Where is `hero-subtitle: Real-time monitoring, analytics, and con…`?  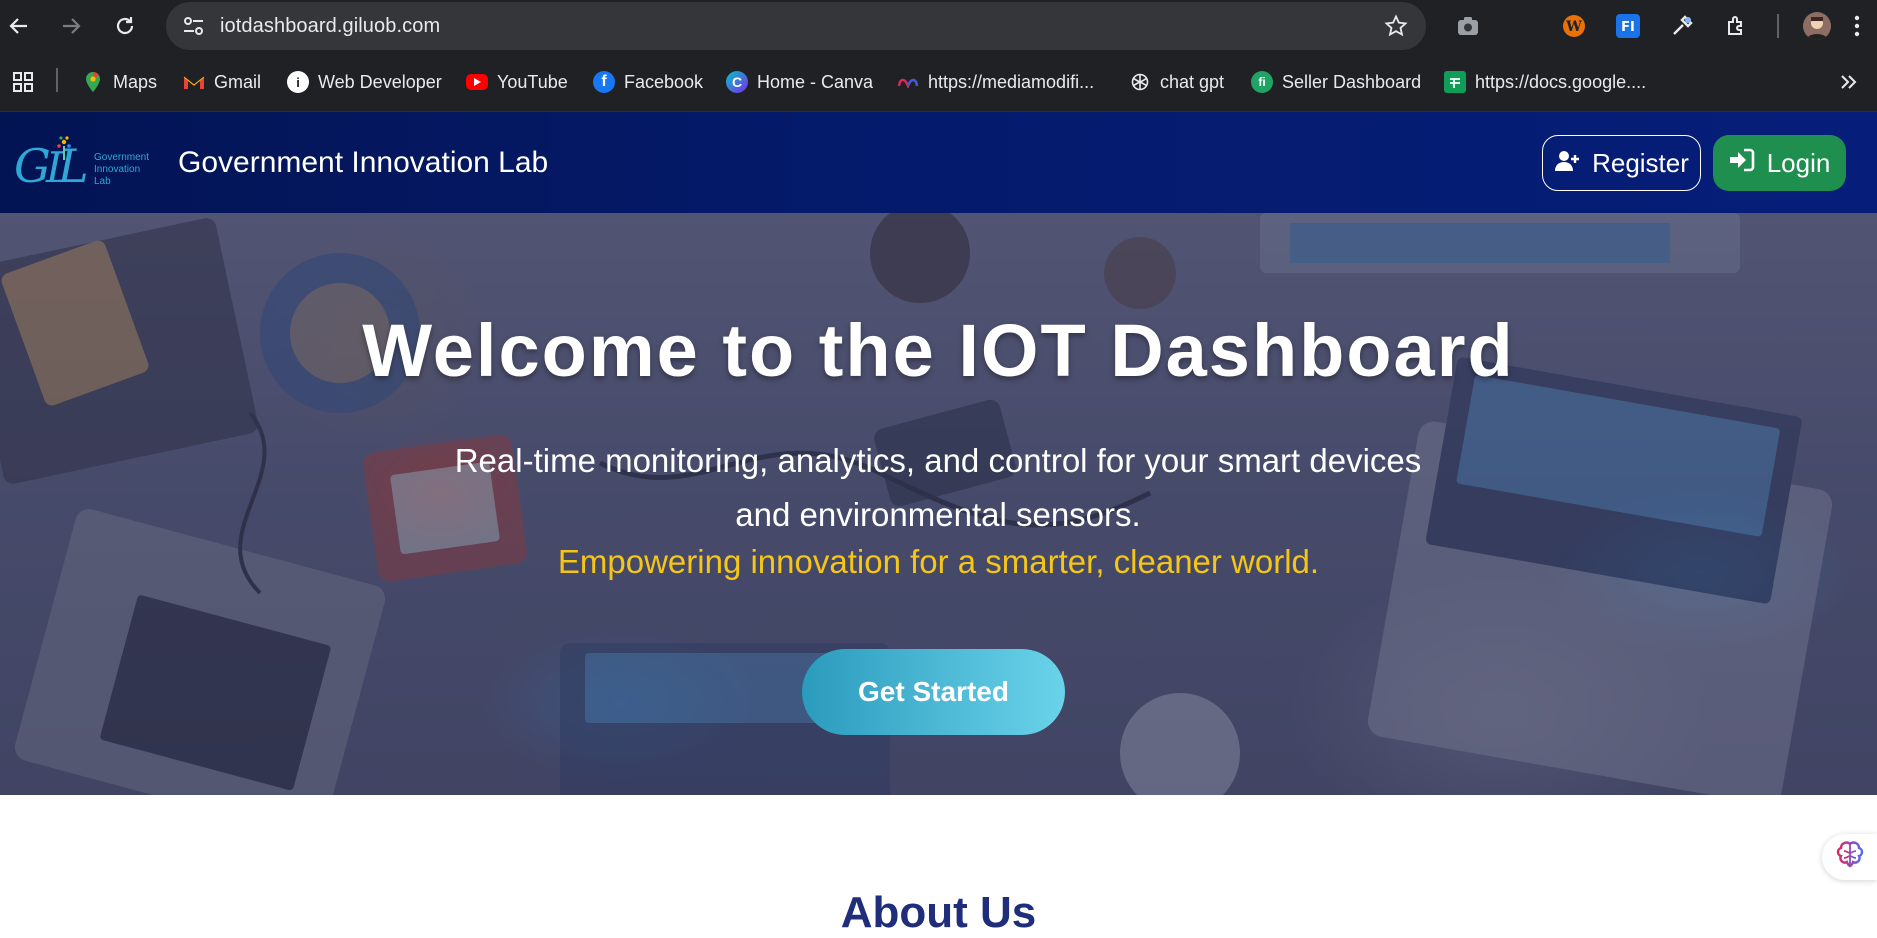 hero-subtitle: Real-time monitoring, analytics, and con… is located at coordinates (938, 487).